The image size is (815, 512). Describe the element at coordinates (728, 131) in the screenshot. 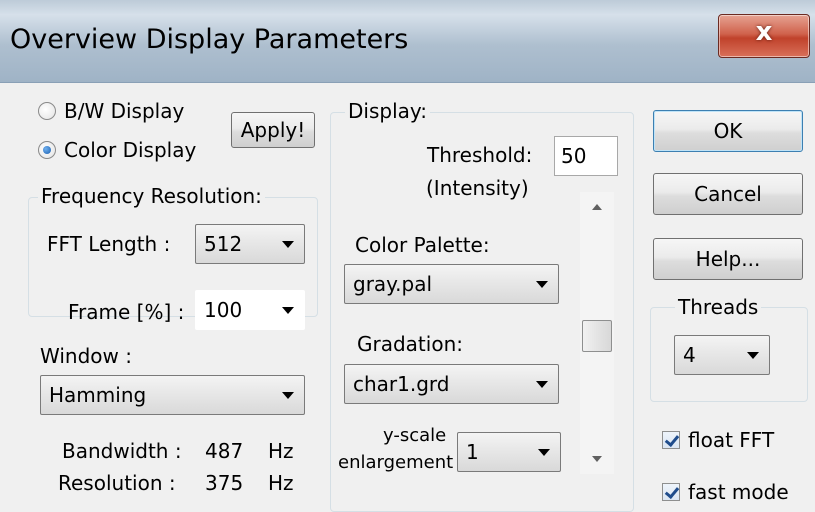

I see `ok-button: OK` at that location.